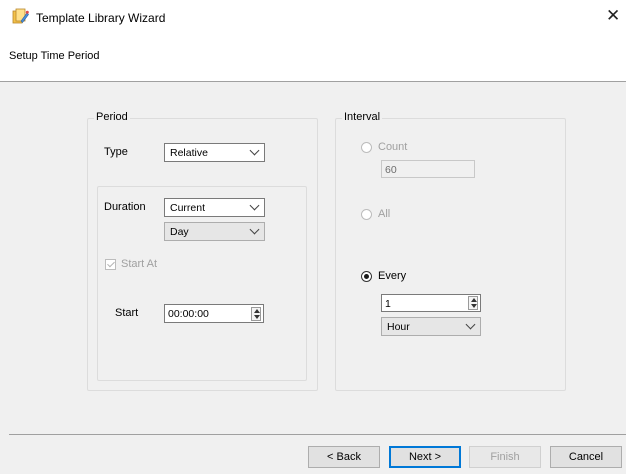 The height and width of the screenshot is (474, 626). I want to click on all-radio, so click(366, 214).